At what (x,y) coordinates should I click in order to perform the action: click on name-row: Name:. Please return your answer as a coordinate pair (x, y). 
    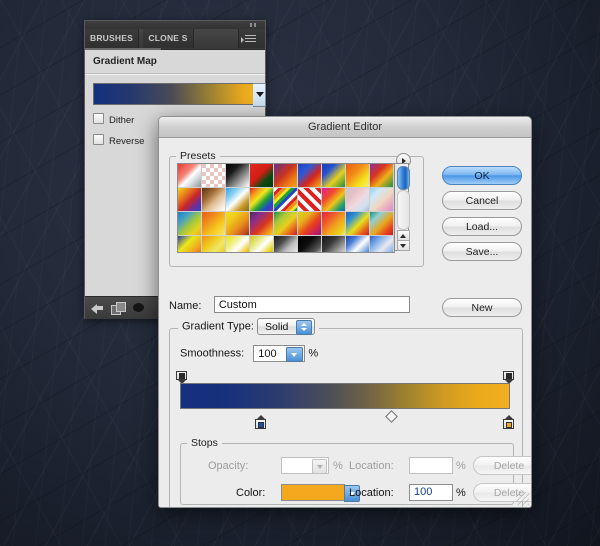
    Looking at the image, I should click on (304, 305).